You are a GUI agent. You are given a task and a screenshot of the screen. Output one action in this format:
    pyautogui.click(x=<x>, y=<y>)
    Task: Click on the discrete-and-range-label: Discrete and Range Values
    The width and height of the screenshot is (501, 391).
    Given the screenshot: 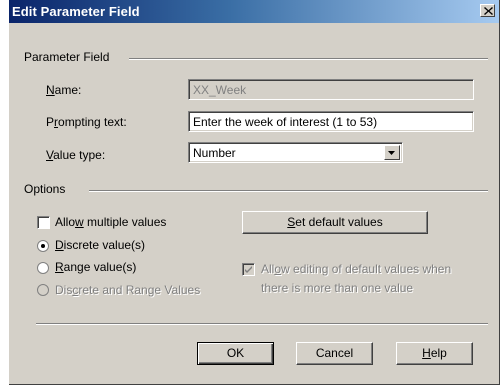 What is the action you would take?
    pyautogui.click(x=128, y=290)
    